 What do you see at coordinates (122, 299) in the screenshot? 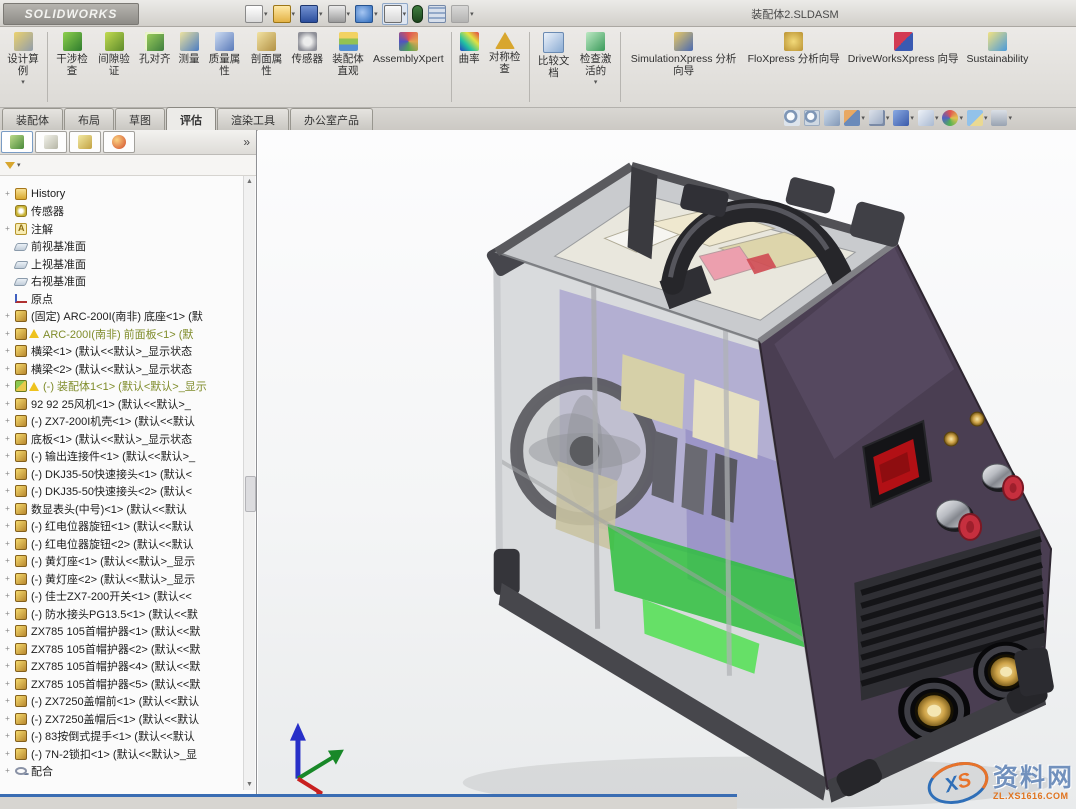
I see `tree-item: 原点` at bounding box center [122, 299].